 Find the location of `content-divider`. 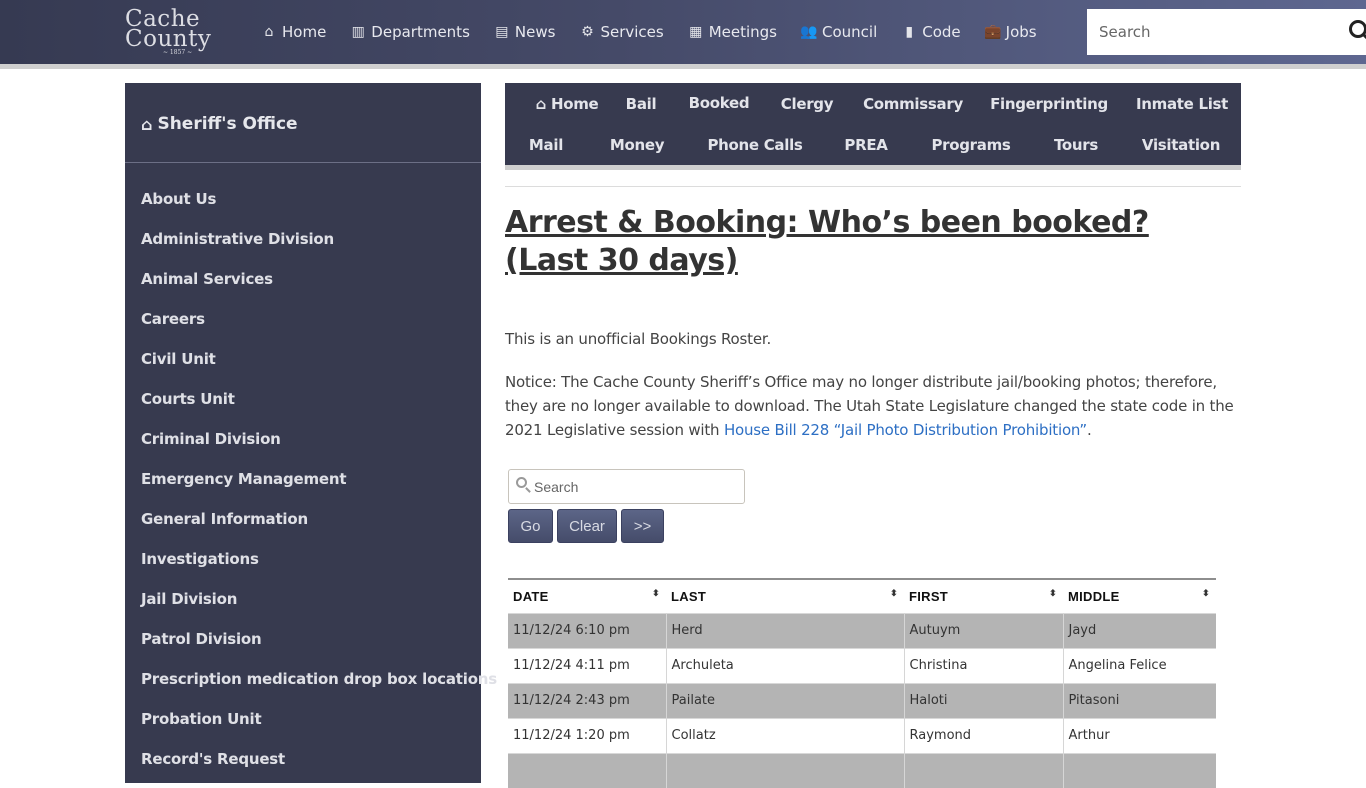

content-divider is located at coordinates (873, 186).